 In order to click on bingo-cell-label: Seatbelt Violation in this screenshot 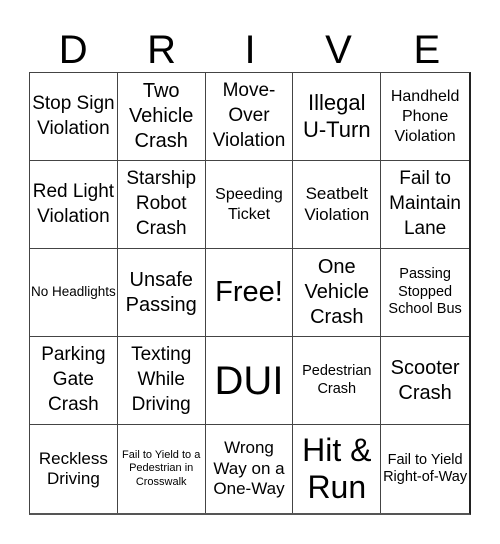, I will do `click(337, 204)`.